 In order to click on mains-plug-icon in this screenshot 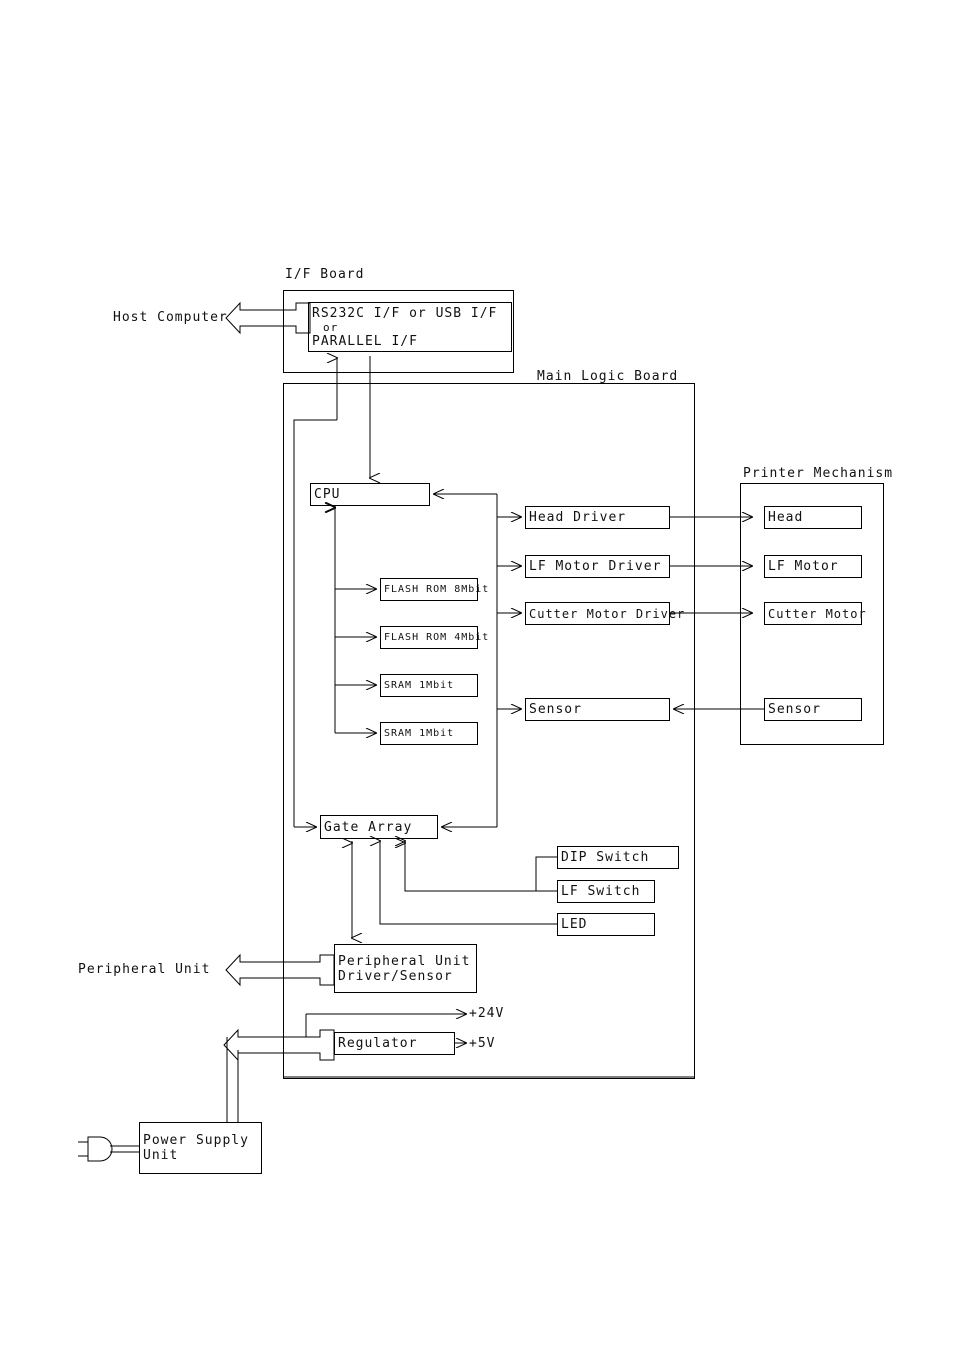, I will do `click(95, 1149)`.